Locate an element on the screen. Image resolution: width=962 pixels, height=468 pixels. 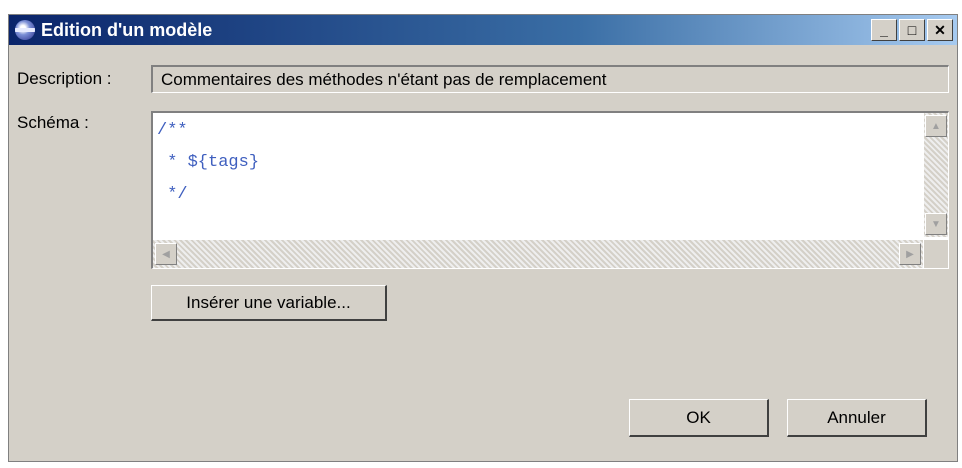
scroll-up-icon: ▲ is located at coordinates (936, 126).